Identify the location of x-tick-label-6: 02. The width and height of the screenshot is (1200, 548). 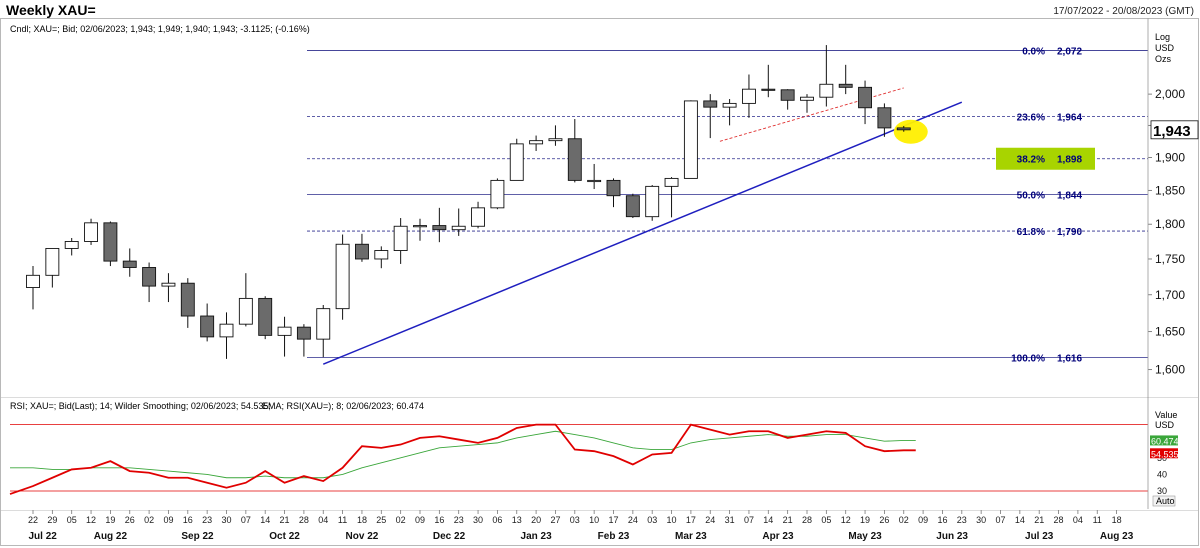
(149, 520).